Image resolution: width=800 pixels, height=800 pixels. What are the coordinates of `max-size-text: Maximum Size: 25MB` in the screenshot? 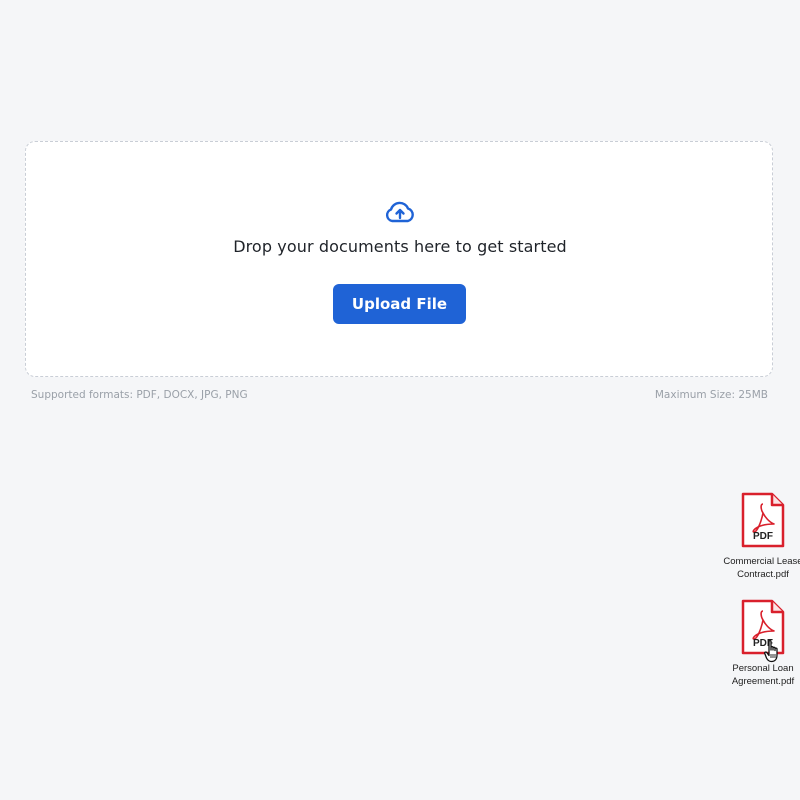 It's located at (711, 395).